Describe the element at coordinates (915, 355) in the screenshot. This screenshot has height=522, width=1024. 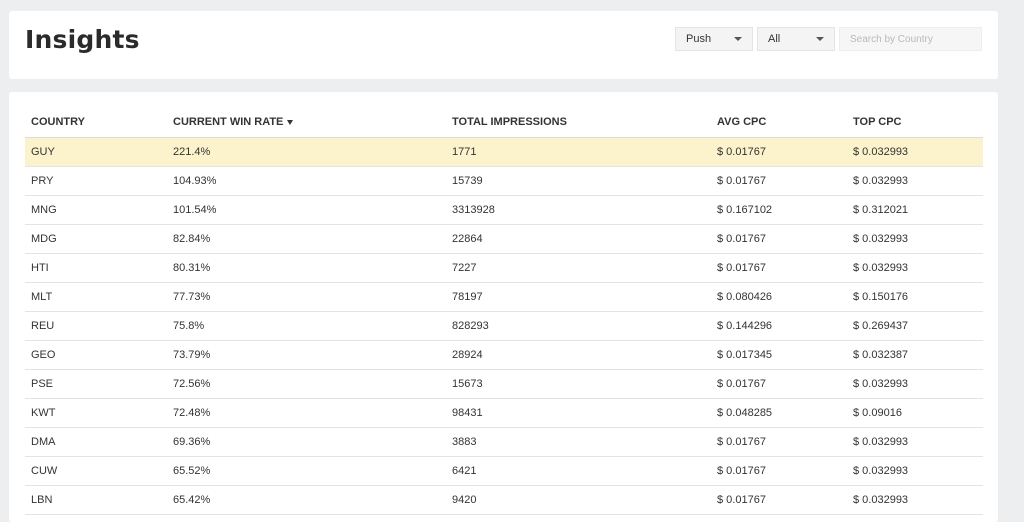
I see `cell-top-cpc: $ 0.032387` at that location.